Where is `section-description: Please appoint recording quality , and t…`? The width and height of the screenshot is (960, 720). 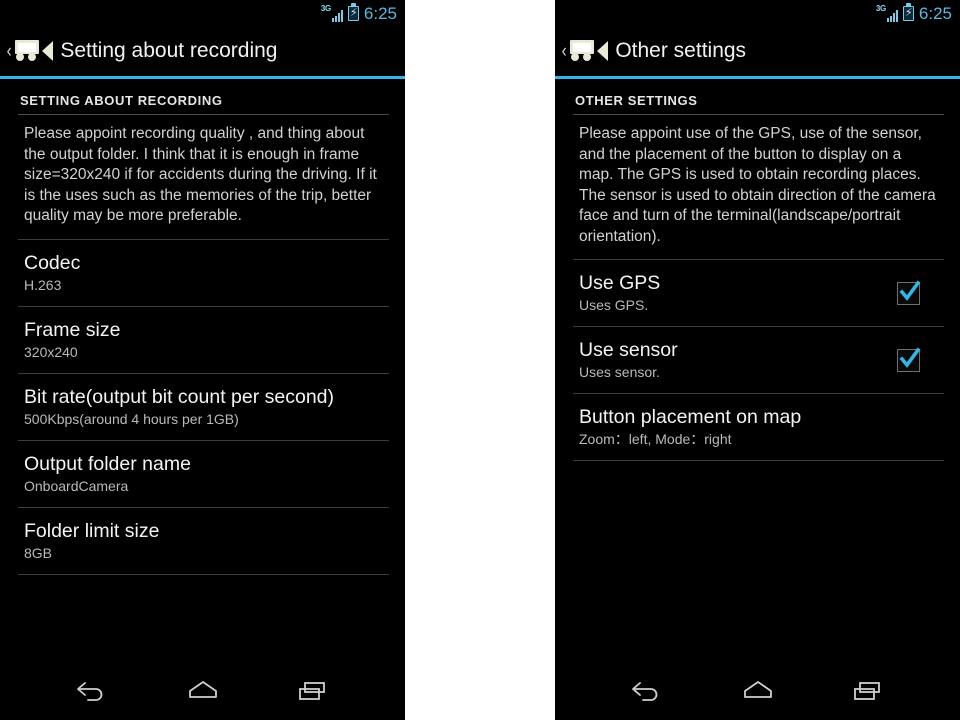 section-description: Please appoint recording quality , and t… is located at coordinates (202, 177).